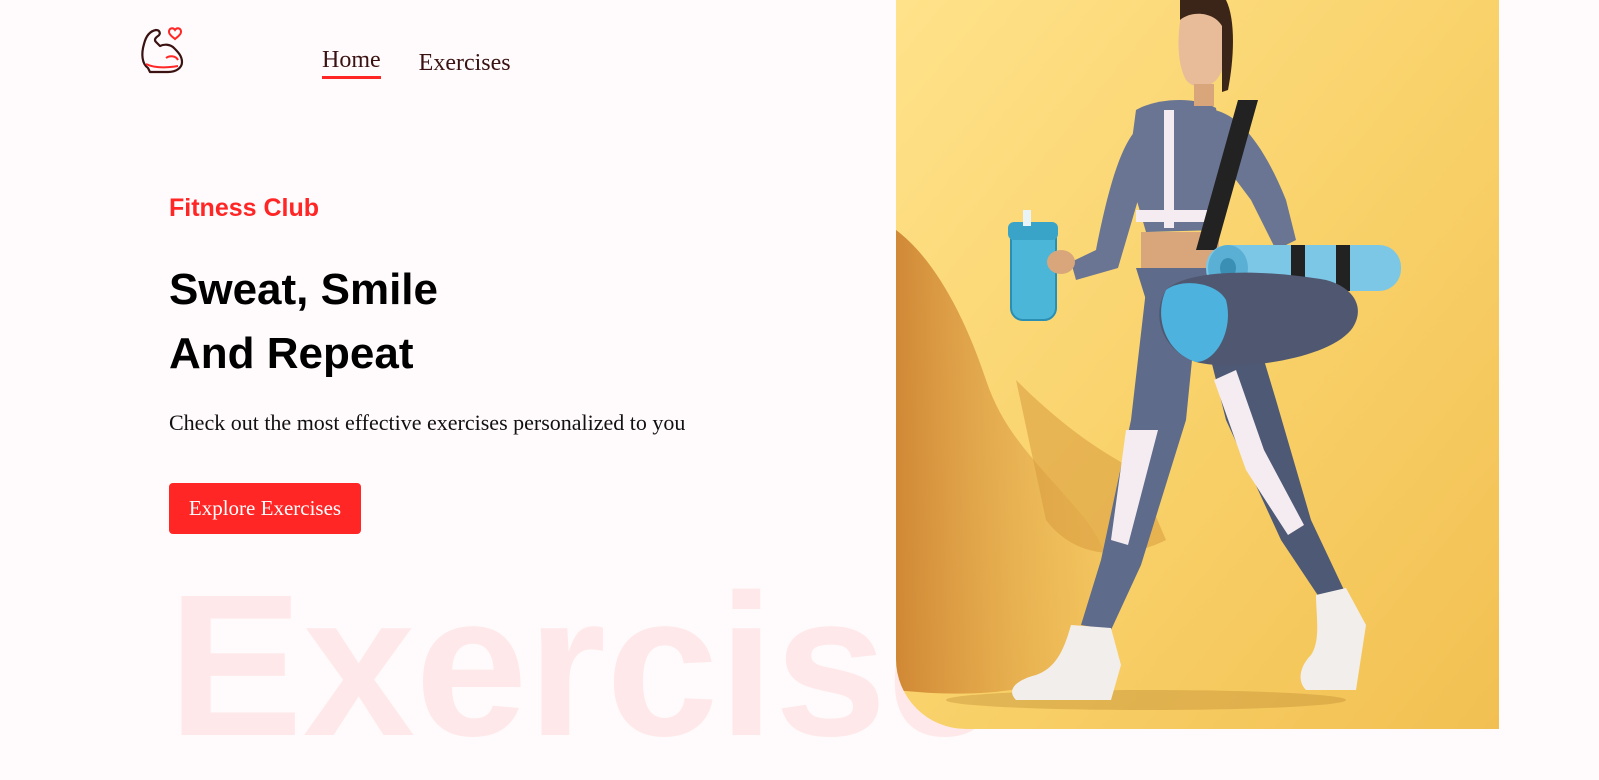  Describe the element at coordinates (162, 49) in the screenshot. I see `logo-icon` at that location.